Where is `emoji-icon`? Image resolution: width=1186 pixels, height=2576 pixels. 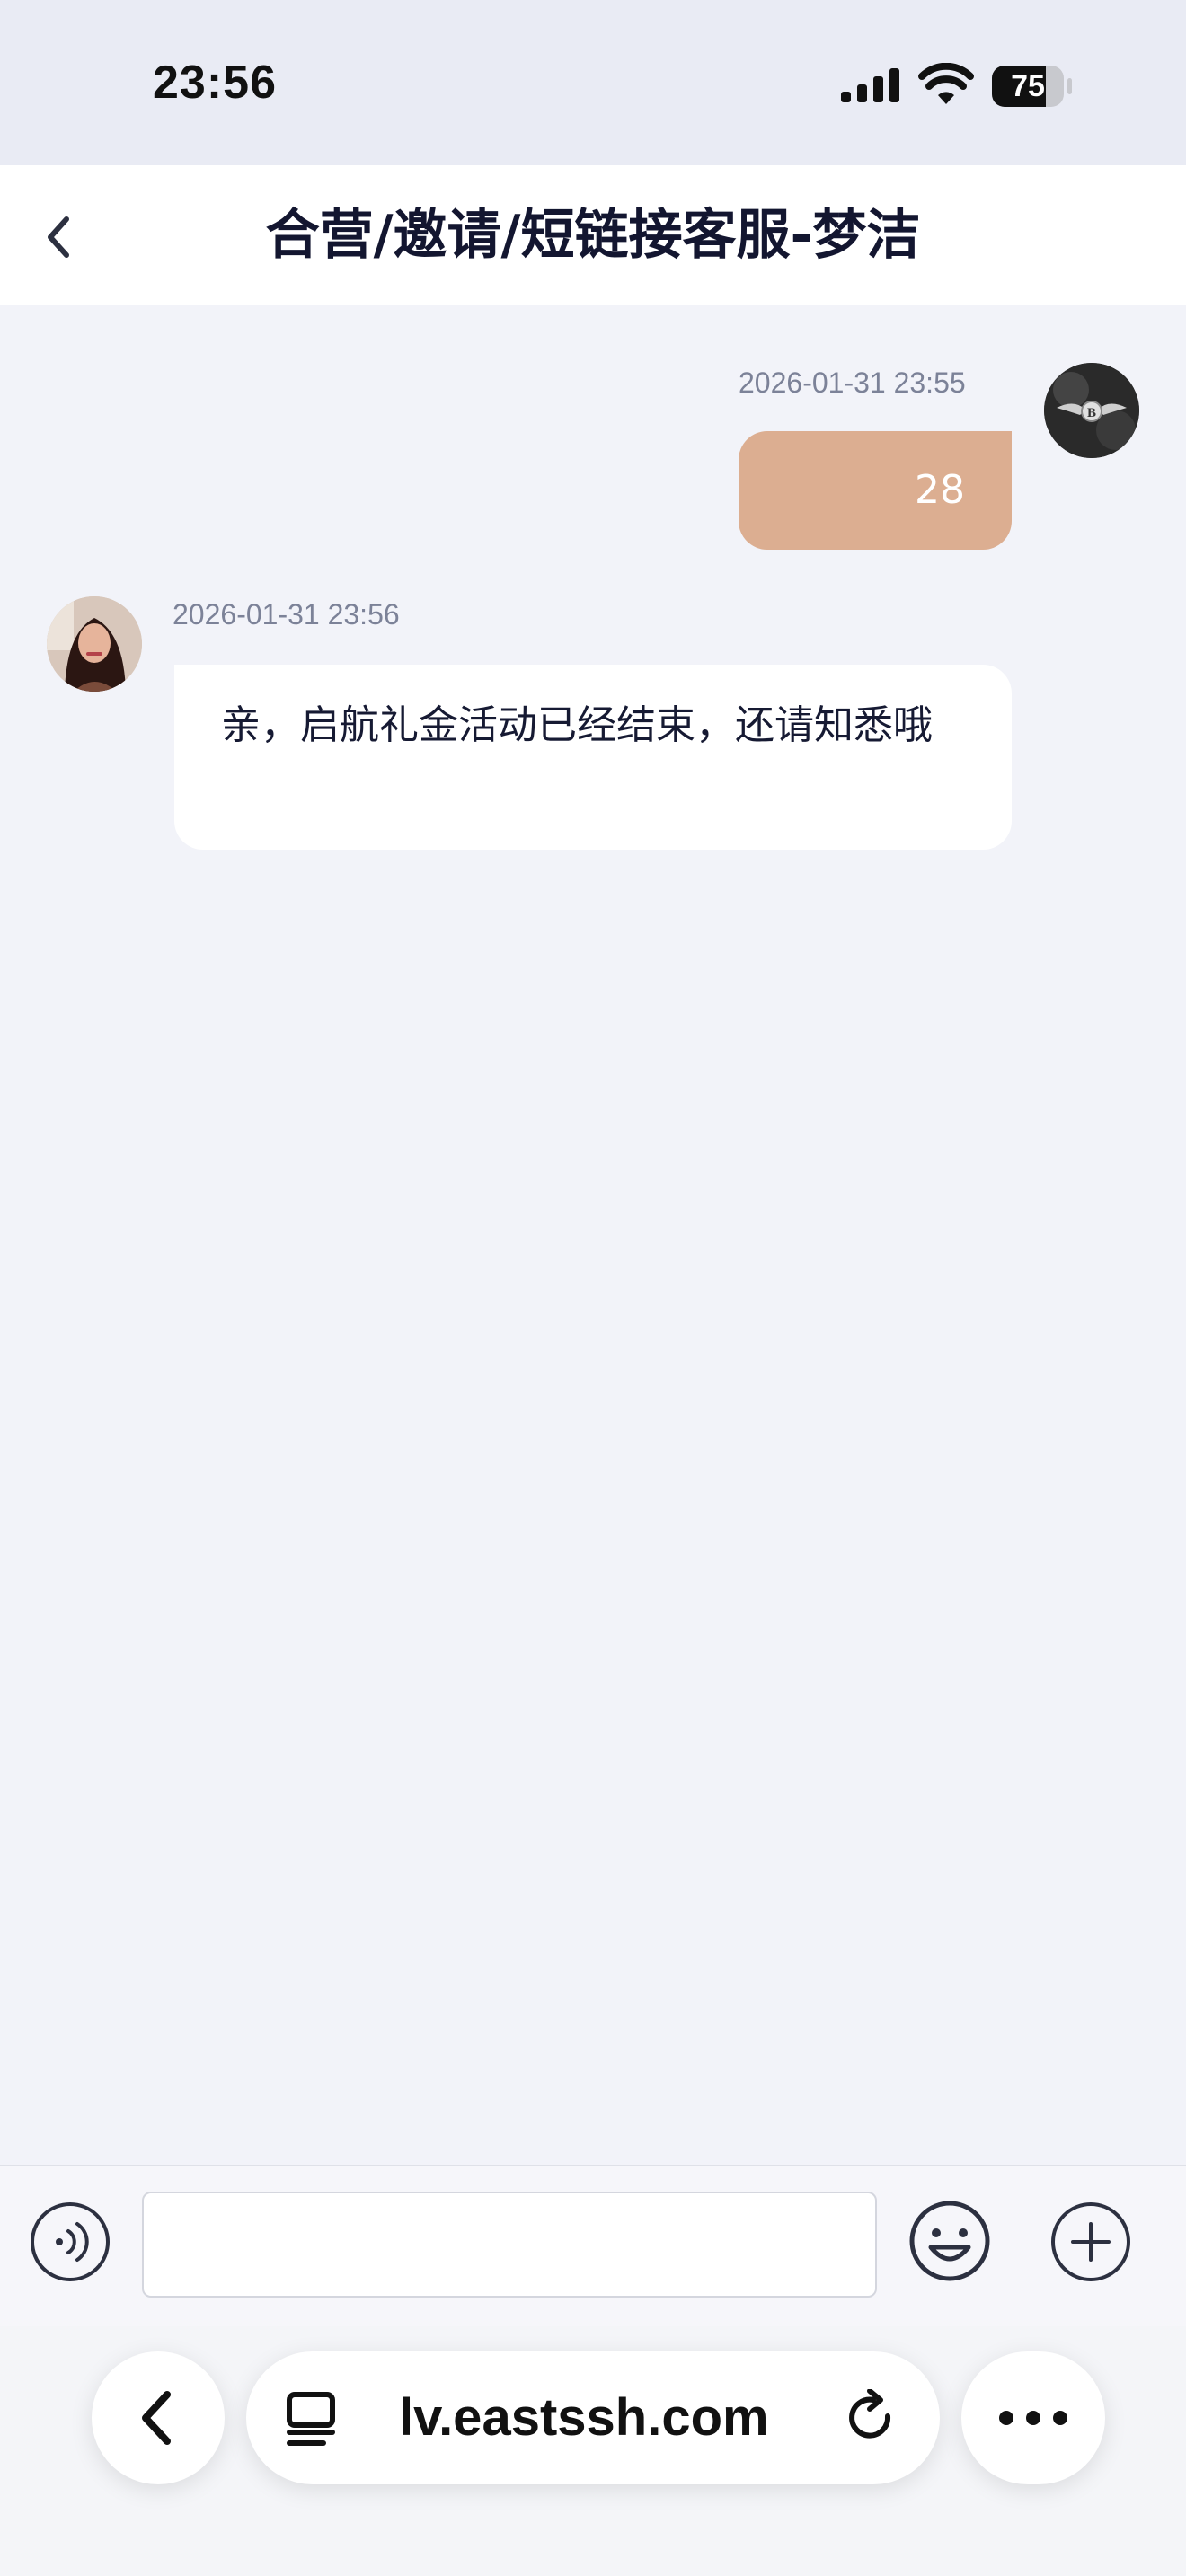 emoji-icon is located at coordinates (949, 2241).